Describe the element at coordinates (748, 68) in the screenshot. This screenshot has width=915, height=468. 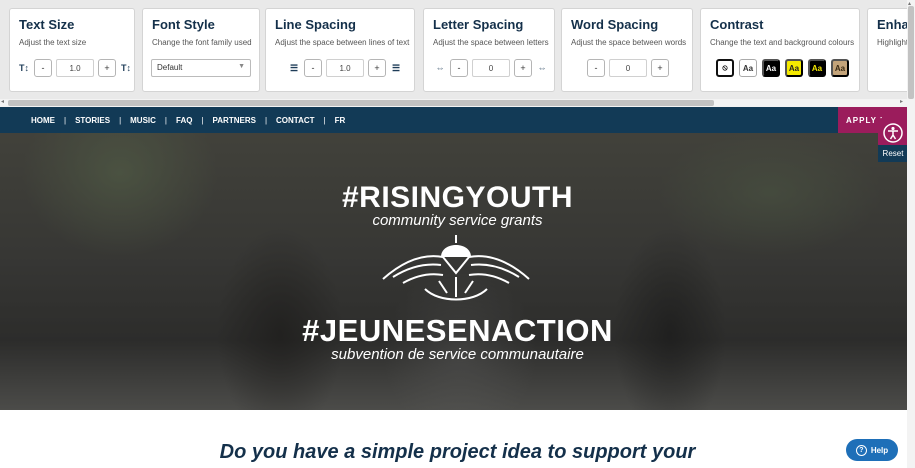
I see `contrast-white-button: Aa` at that location.